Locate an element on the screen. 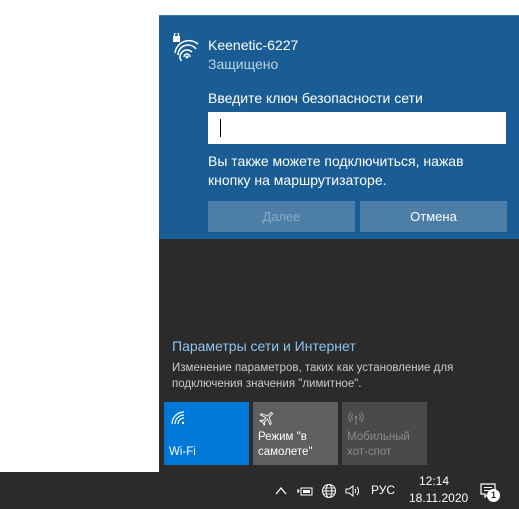  network-status: Защищено is located at coordinates (243, 64).